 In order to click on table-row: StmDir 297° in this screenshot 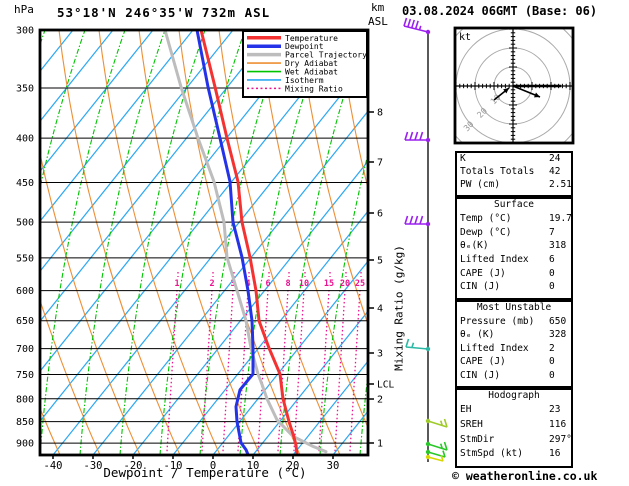, I will do `click(514, 441)`.